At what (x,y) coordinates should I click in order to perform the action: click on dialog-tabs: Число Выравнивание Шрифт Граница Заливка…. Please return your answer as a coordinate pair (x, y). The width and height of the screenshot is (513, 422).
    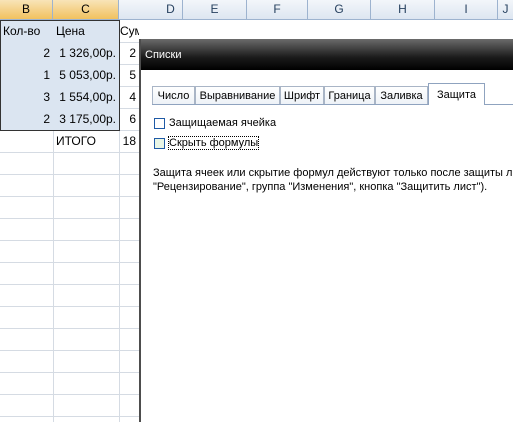
    Looking at the image, I should click on (332, 94).